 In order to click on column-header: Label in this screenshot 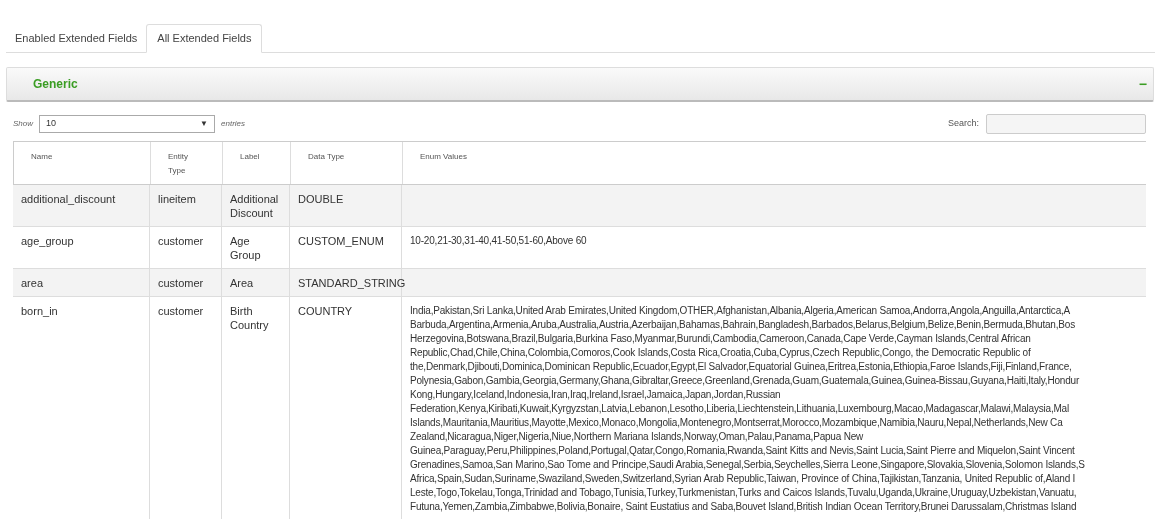, I will do `click(250, 157)`.